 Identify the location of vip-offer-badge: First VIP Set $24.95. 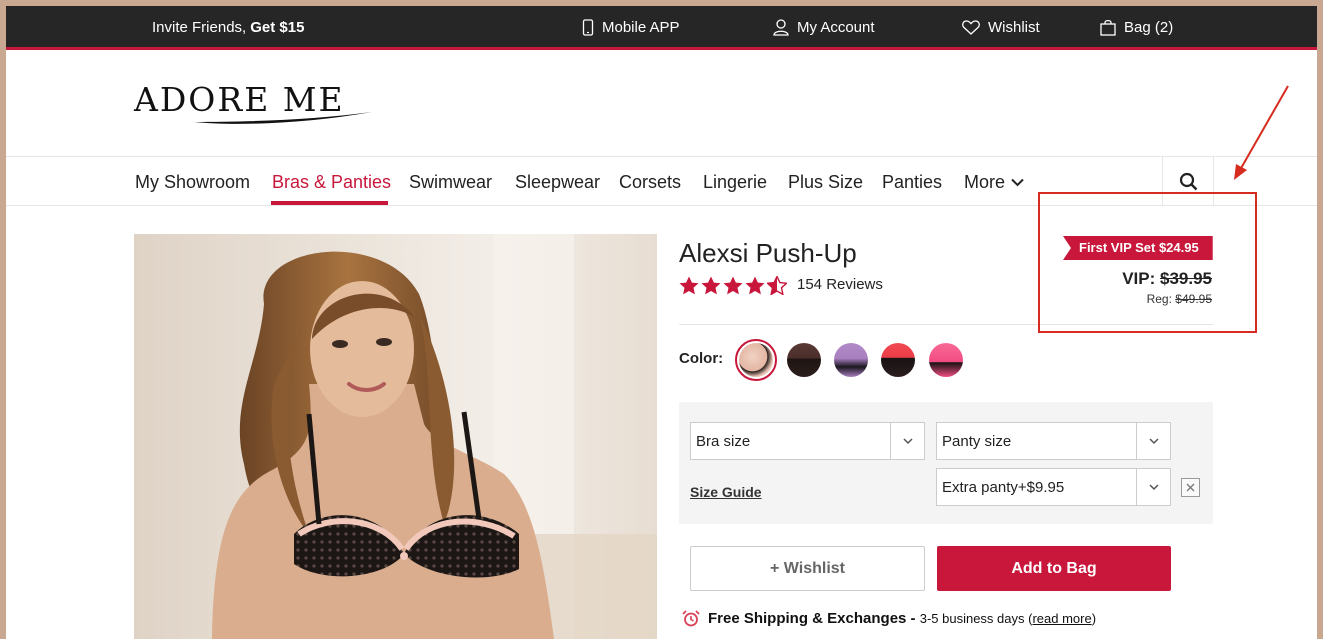
(1138, 248).